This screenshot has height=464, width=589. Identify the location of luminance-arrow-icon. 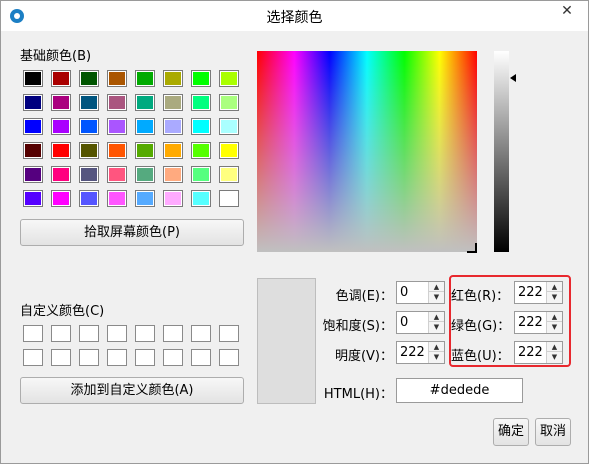
(513, 78).